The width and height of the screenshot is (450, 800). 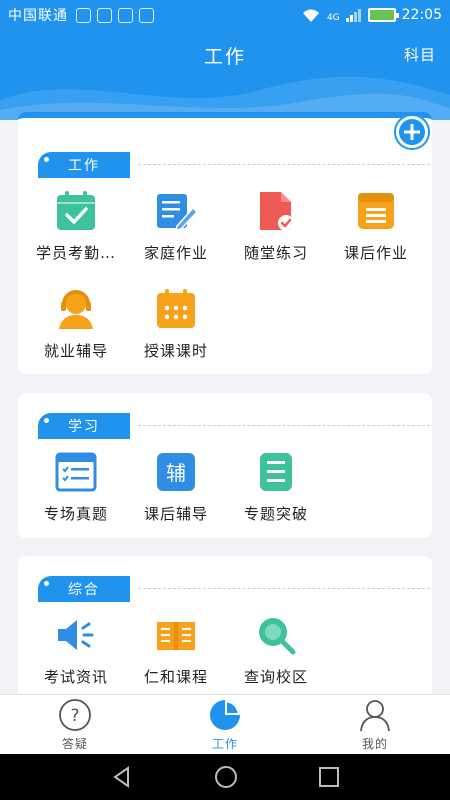 I want to click on topic-book-icon, so click(x=276, y=472).